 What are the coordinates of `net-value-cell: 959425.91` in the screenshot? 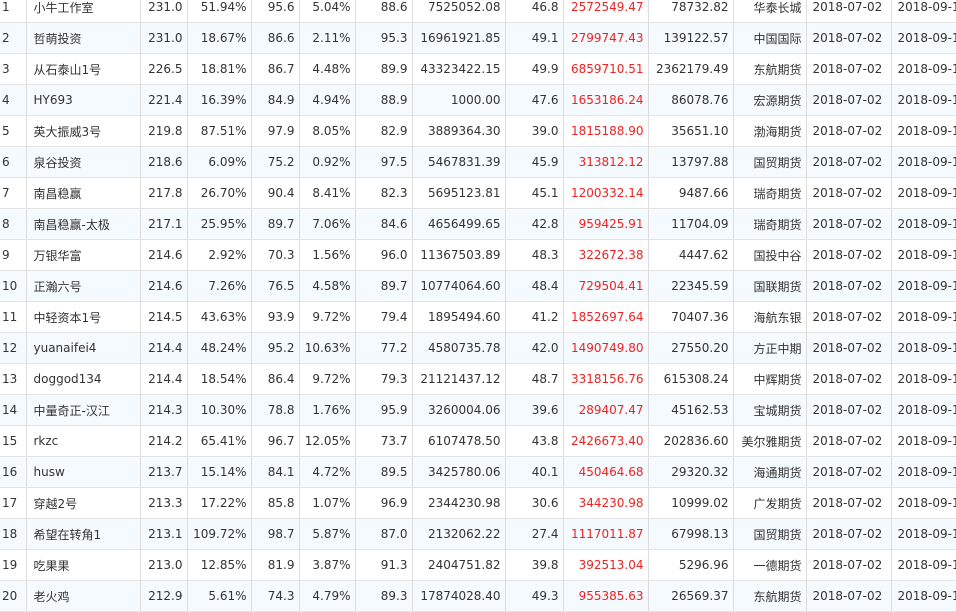 It's located at (606, 224).